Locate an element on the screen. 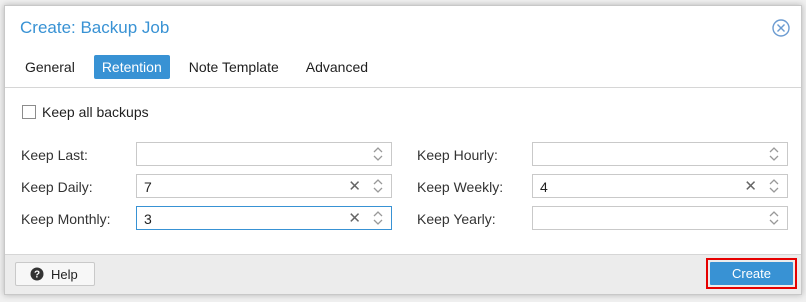 Image resolution: width=806 pixels, height=302 pixels. help-button: ? Help is located at coordinates (55, 274).